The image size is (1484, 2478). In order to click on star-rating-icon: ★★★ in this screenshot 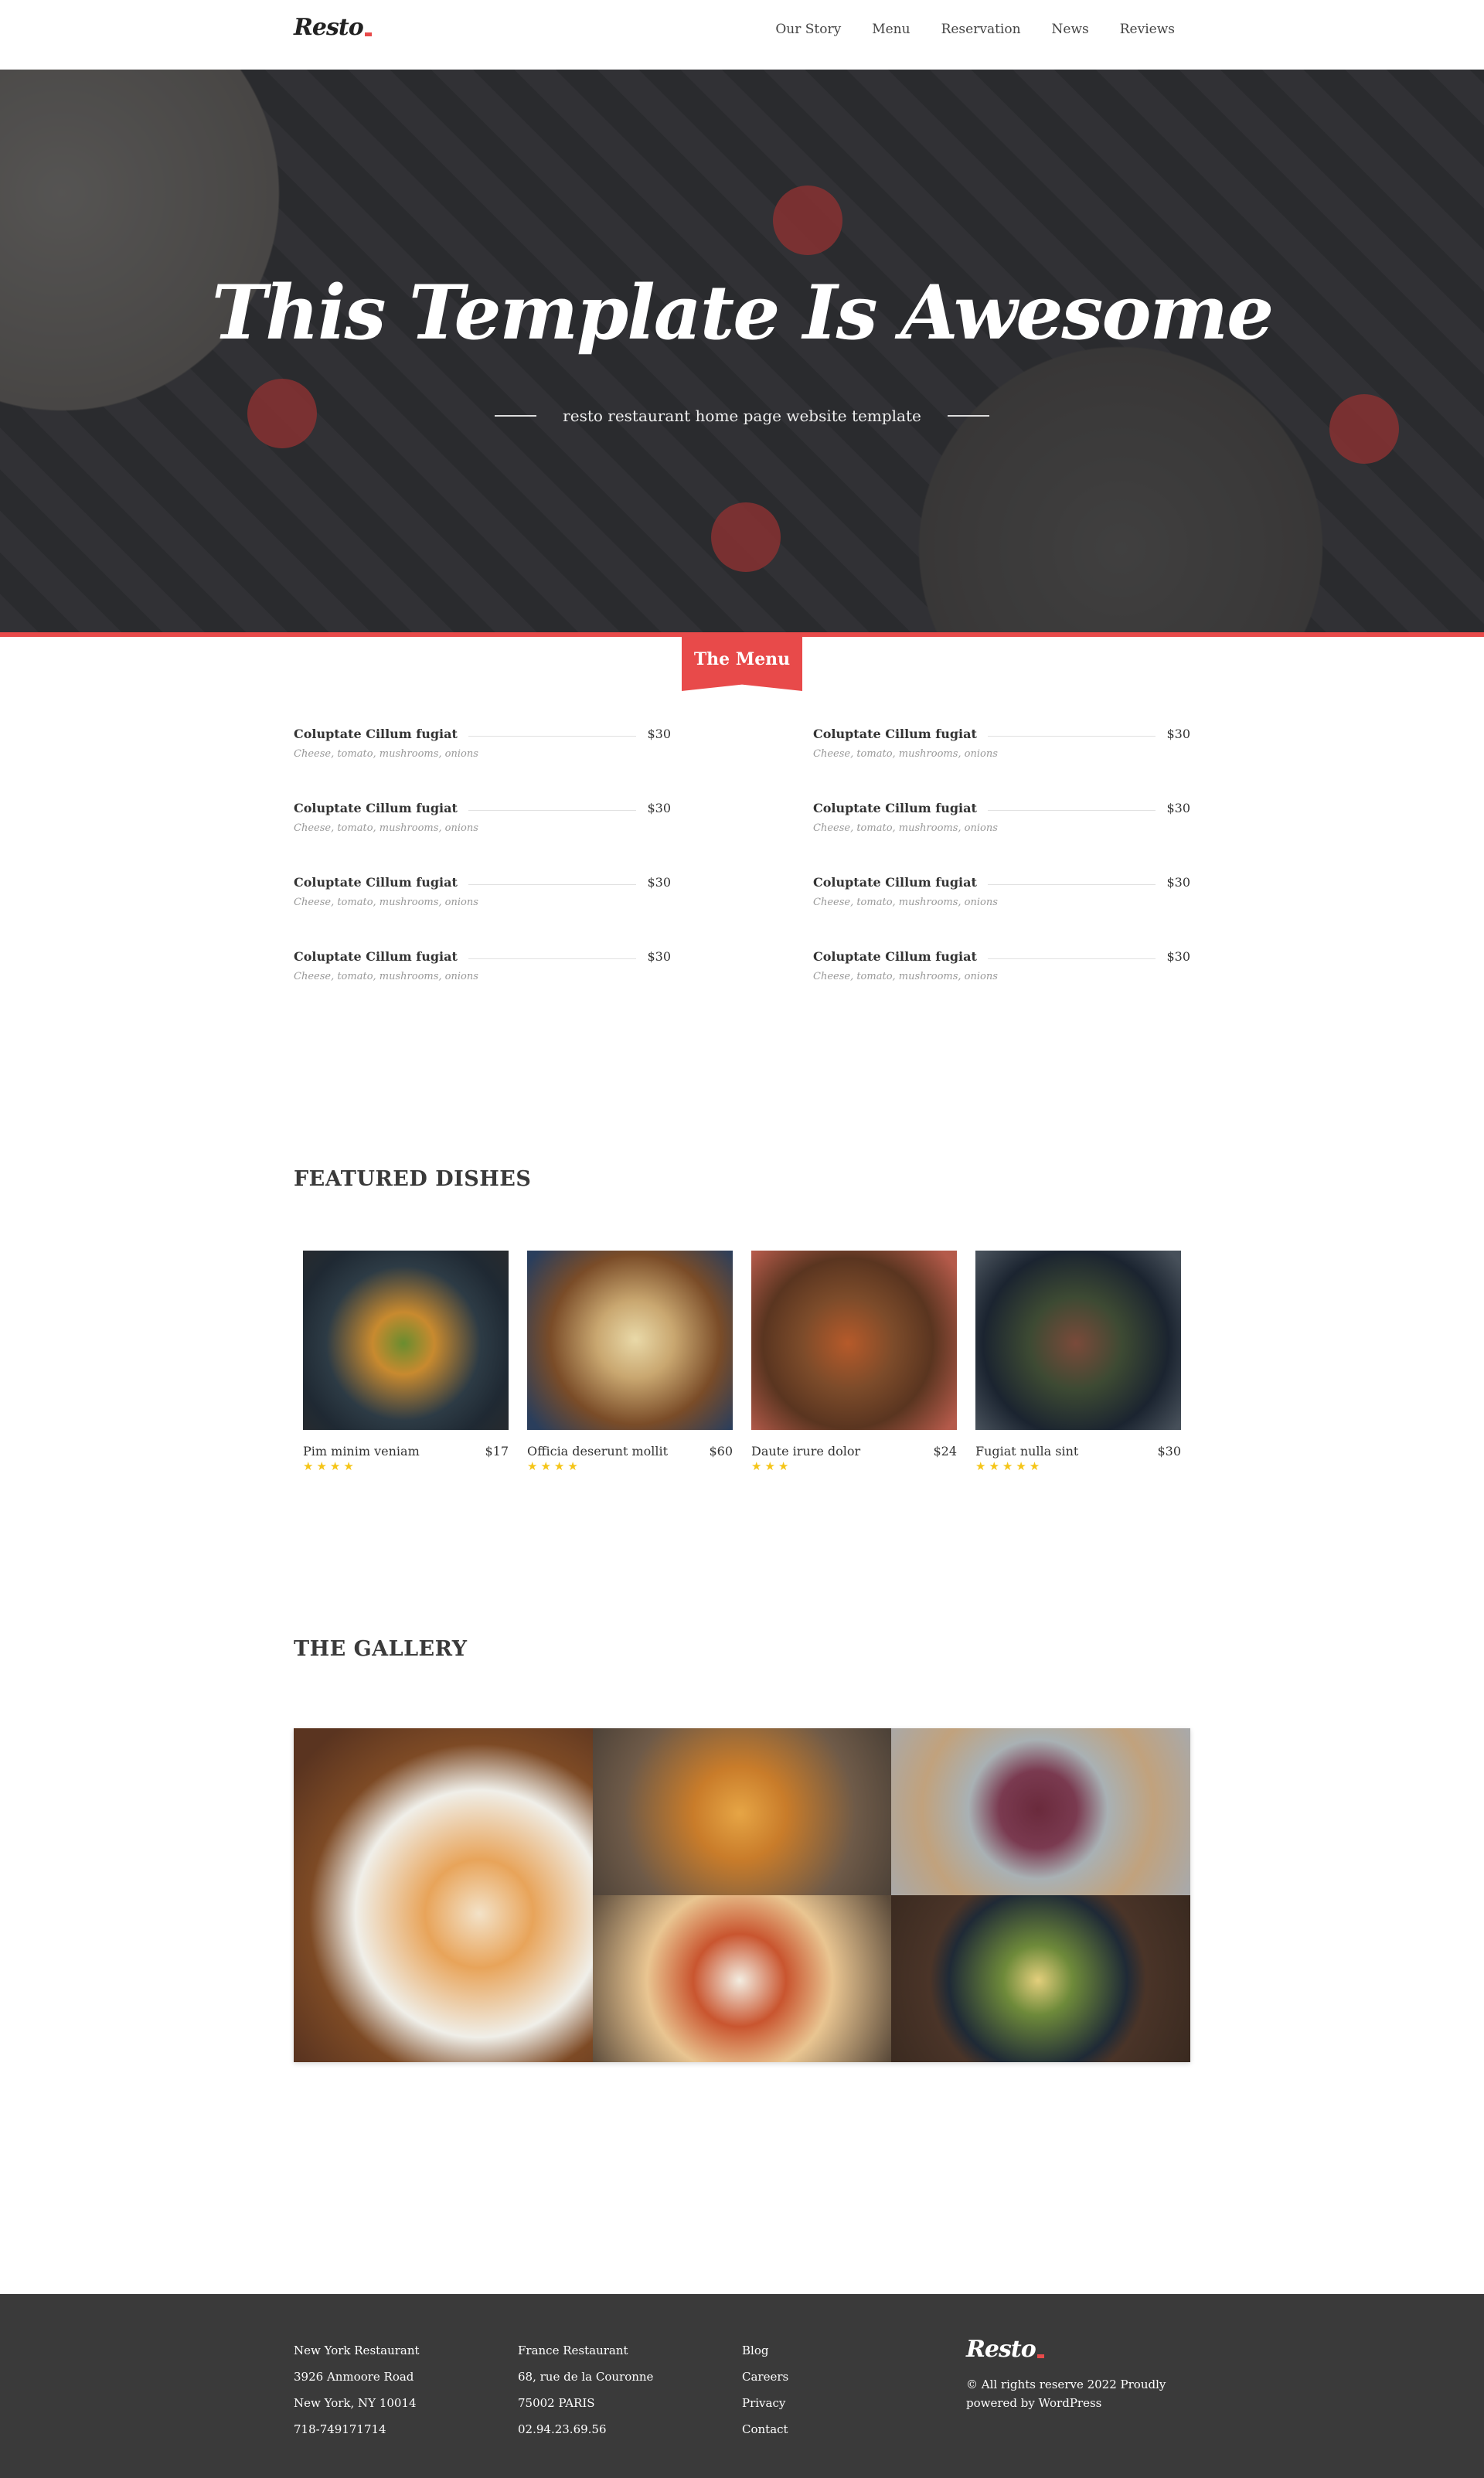, I will do `click(771, 1466)`.